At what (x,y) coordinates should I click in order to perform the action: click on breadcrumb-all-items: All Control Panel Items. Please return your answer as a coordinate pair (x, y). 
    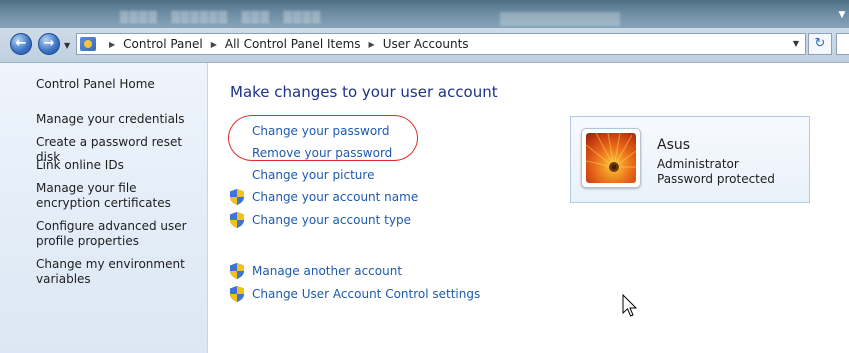
    Looking at the image, I should click on (293, 44).